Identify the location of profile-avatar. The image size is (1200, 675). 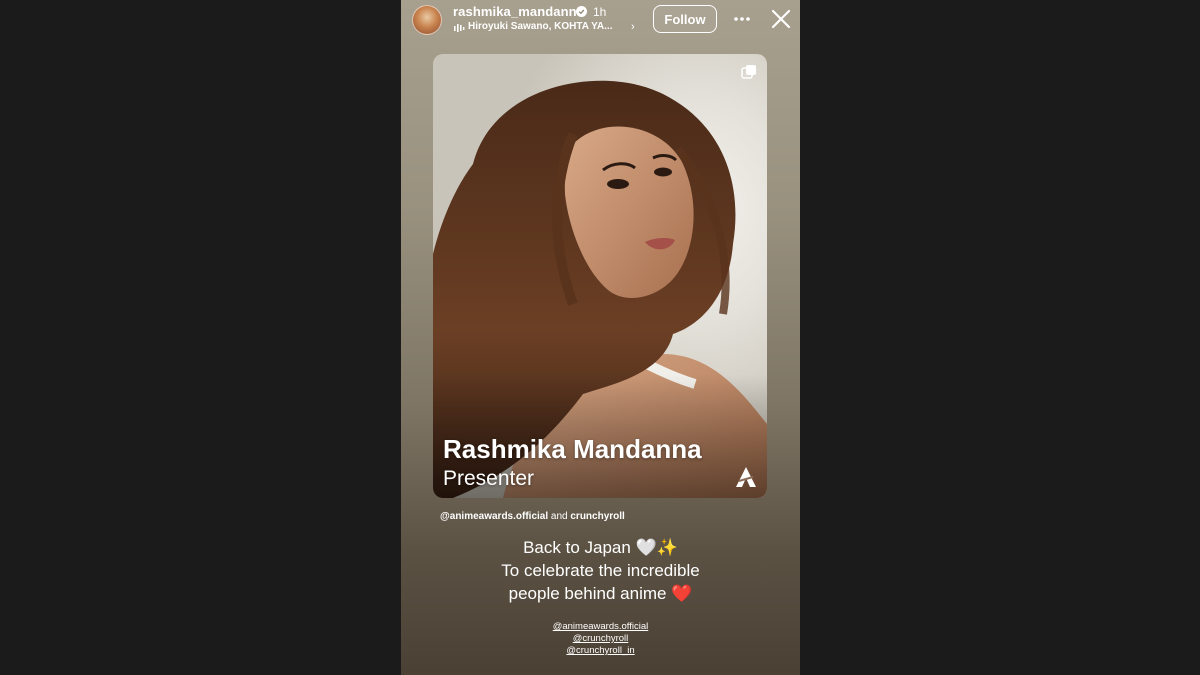
(427, 20).